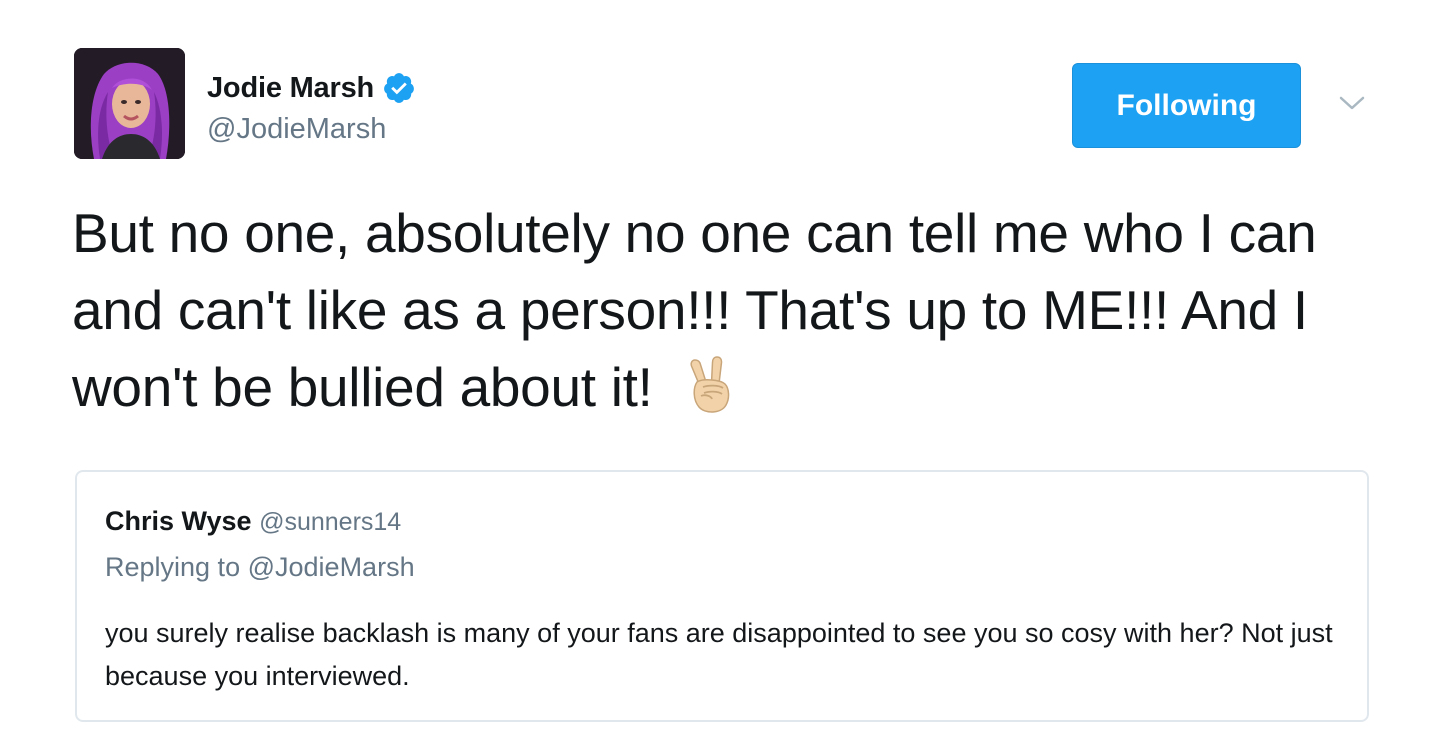 This screenshot has height=743, width=1440. Describe the element at coordinates (1352, 103) in the screenshot. I see `chevron-down-icon` at that location.